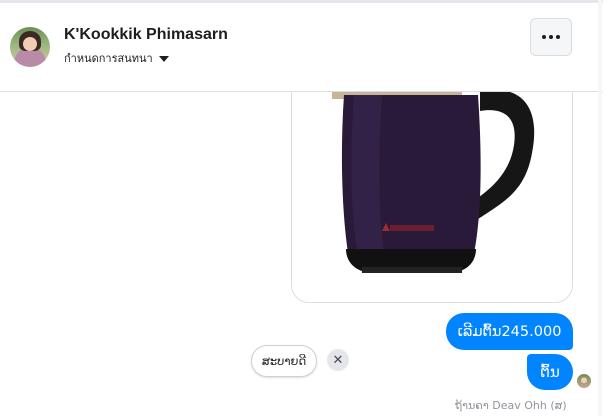 The height and width of the screenshot is (416, 607). What do you see at coordinates (600, 208) in the screenshot?
I see `scrollbar-track` at bounding box center [600, 208].